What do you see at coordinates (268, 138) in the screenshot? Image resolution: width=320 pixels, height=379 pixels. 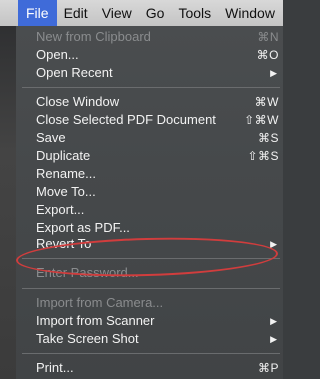 I see `menu-item-shortcut: ⌘S` at bounding box center [268, 138].